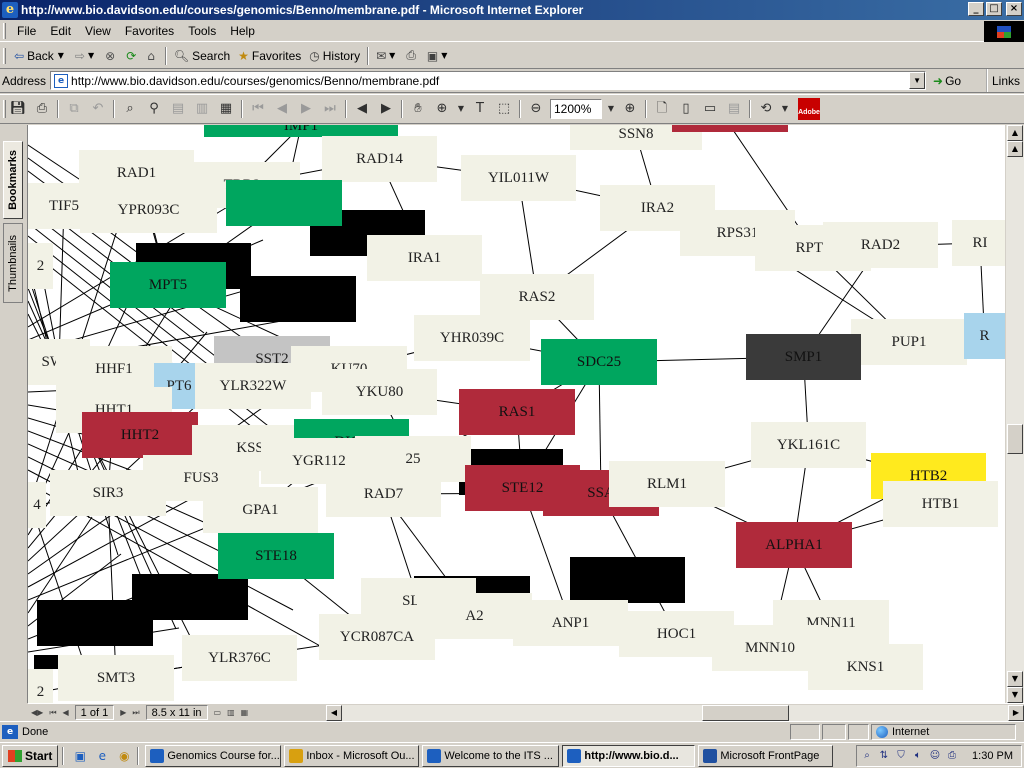 The height and width of the screenshot is (768, 1024). I want to click on continuous-icon: ▥, so click(231, 712).